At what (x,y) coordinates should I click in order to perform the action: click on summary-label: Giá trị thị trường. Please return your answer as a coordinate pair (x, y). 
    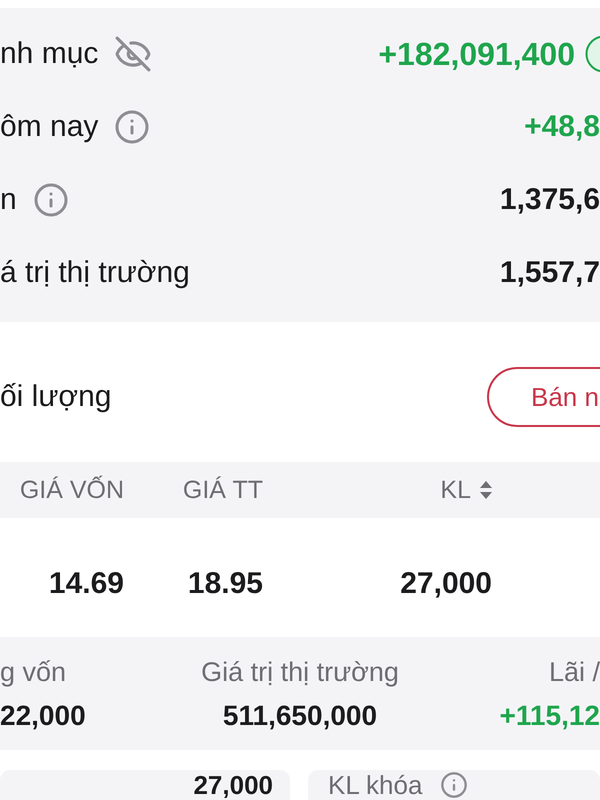
    Looking at the image, I should click on (300, 672).